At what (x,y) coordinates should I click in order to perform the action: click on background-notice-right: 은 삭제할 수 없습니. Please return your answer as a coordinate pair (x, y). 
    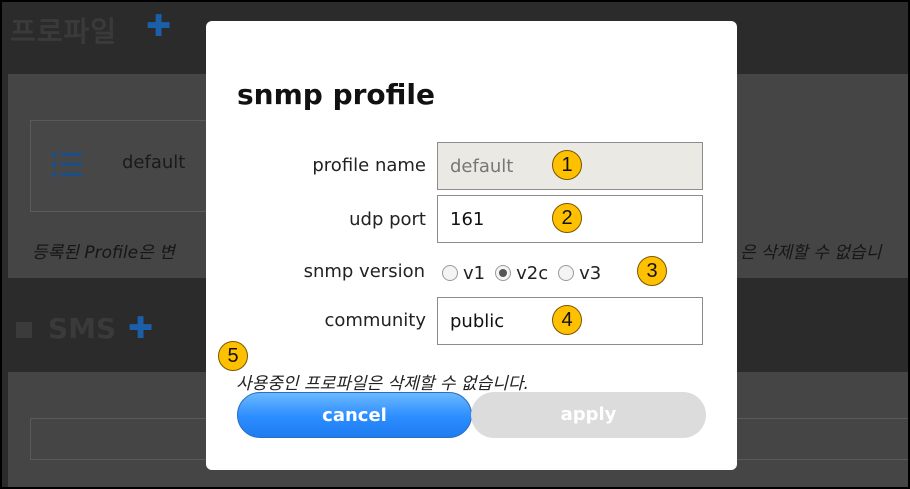
    Looking at the image, I should click on (811, 253).